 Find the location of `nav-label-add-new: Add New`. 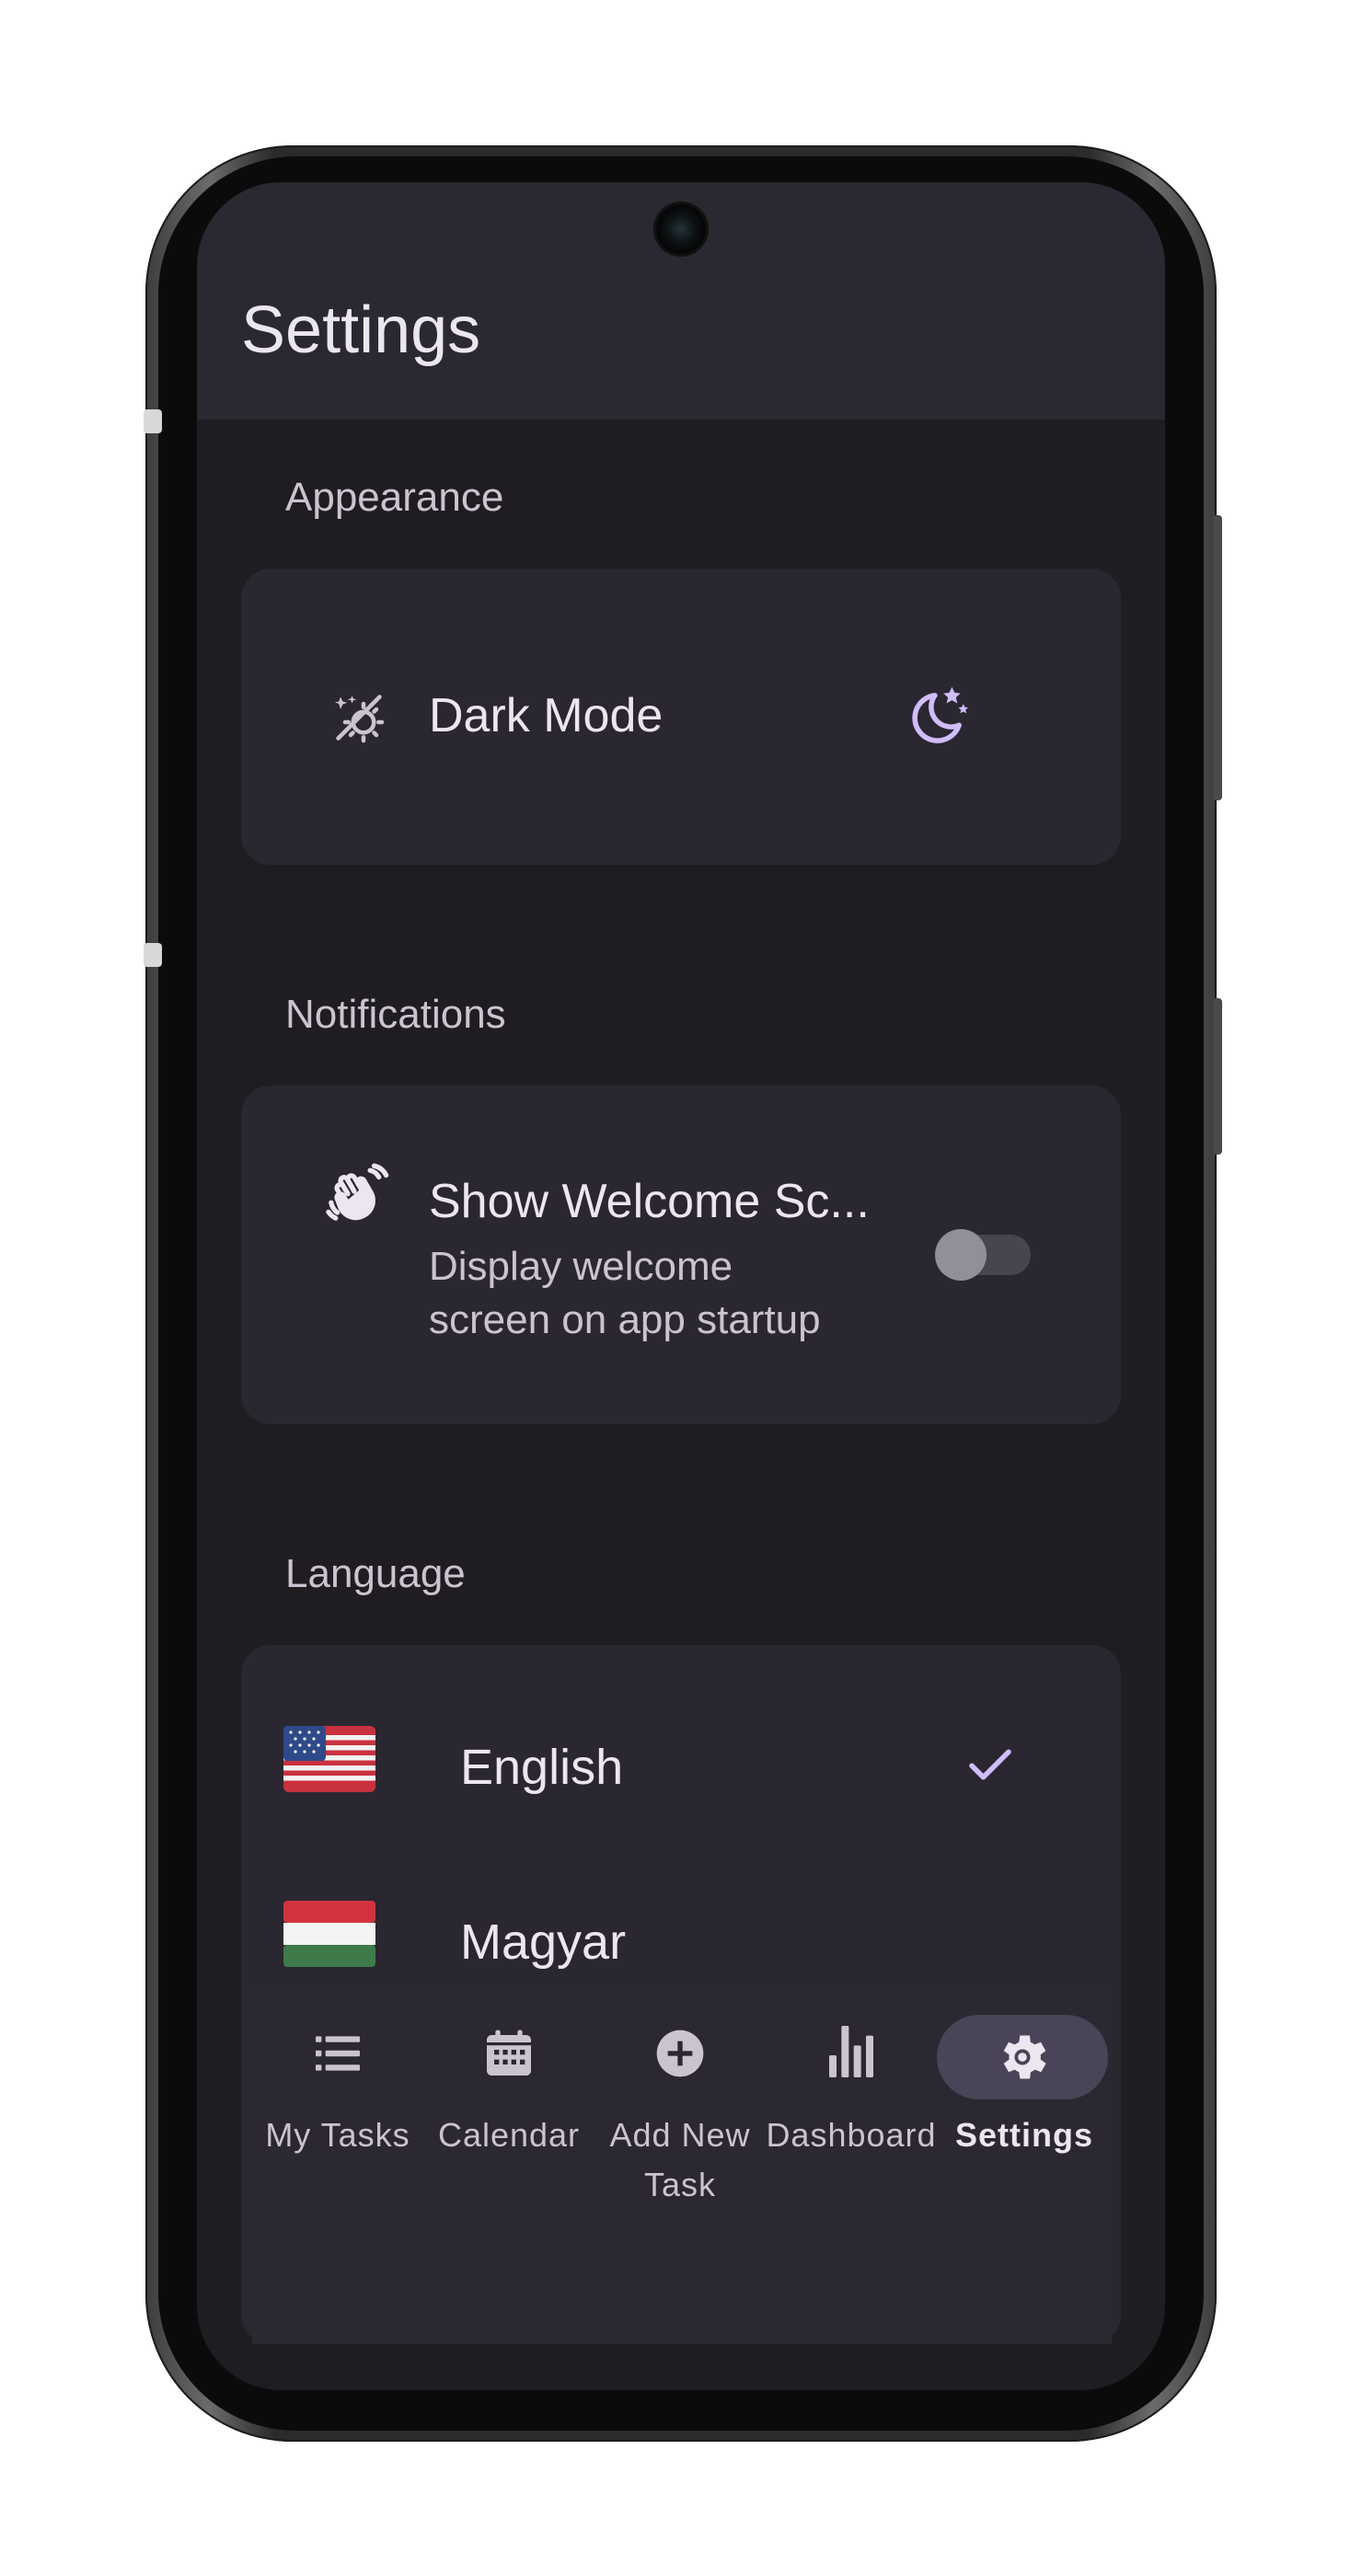

nav-label-add-new: Add New is located at coordinates (680, 2135).